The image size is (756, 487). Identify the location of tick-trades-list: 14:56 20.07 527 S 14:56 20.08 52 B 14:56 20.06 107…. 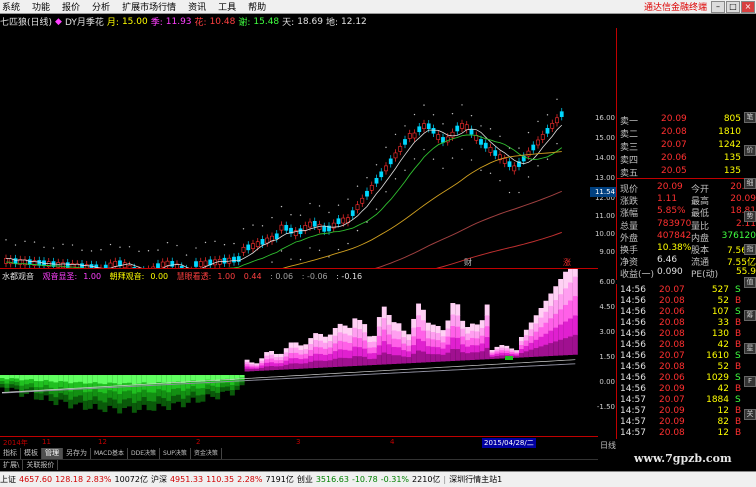
(686, 361).